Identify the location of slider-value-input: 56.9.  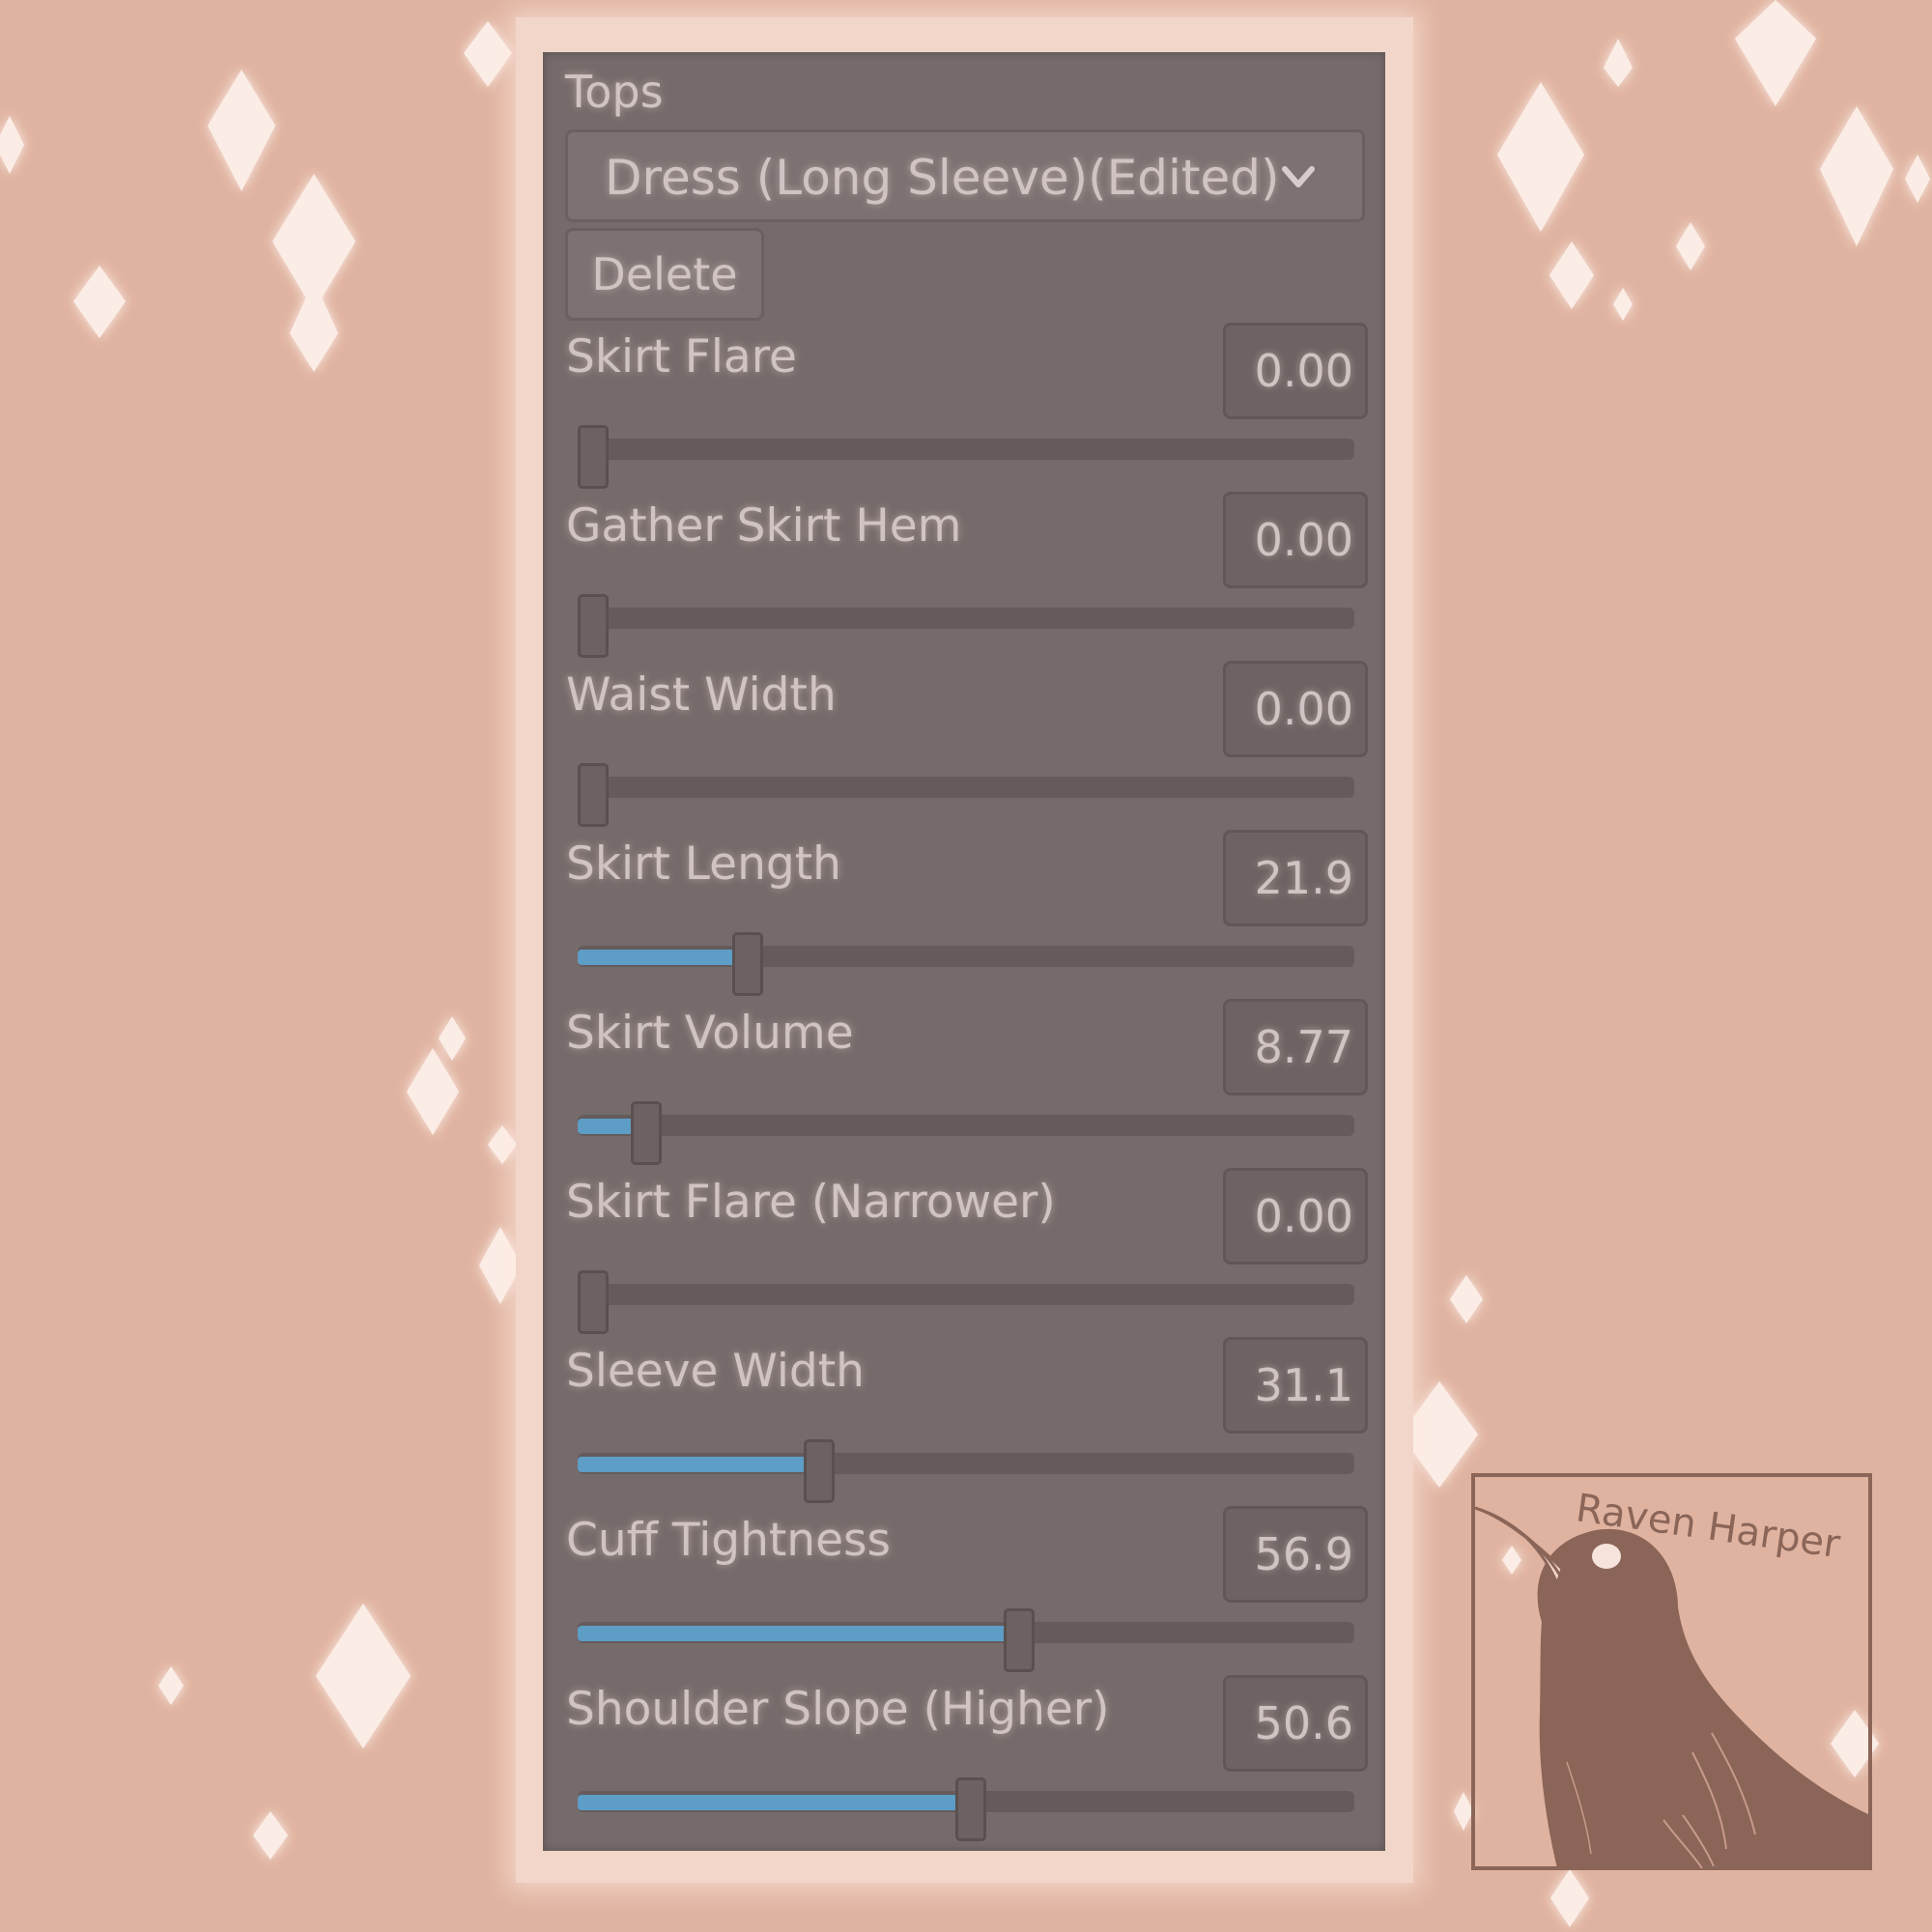
(1295, 1554).